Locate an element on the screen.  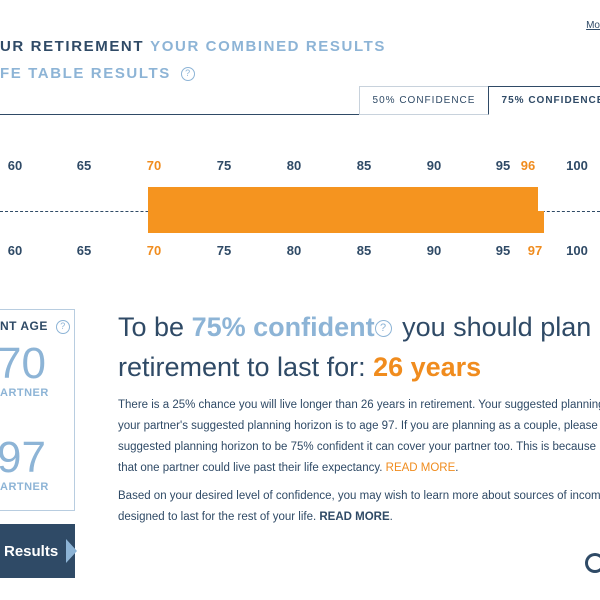
tab-50-confidence: 50% CONFIDENCE is located at coordinates (424, 100).